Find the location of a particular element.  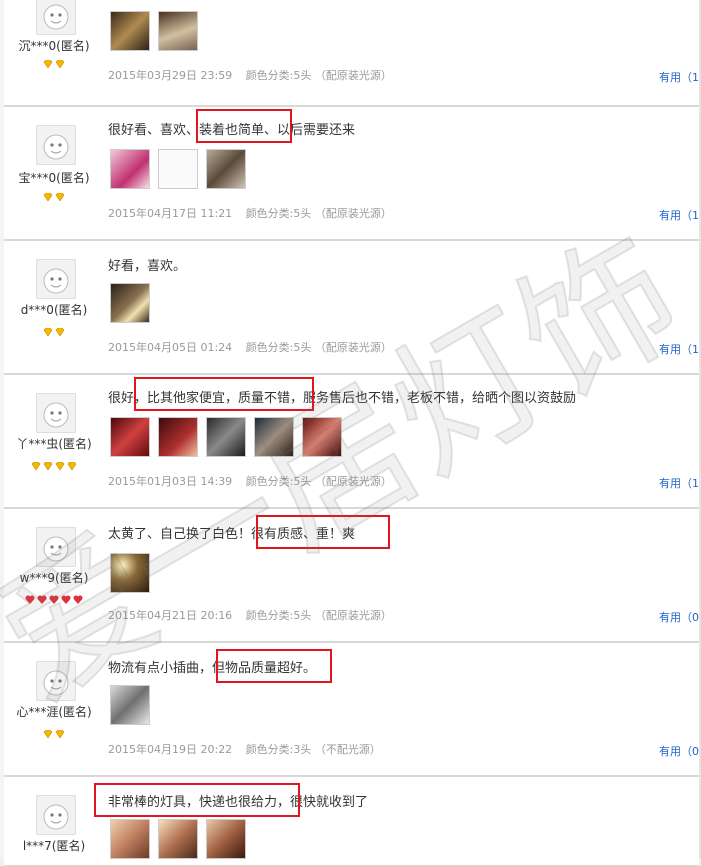

review-date: 2015年04月05日 01:24 is located at coordinates (170, 347).